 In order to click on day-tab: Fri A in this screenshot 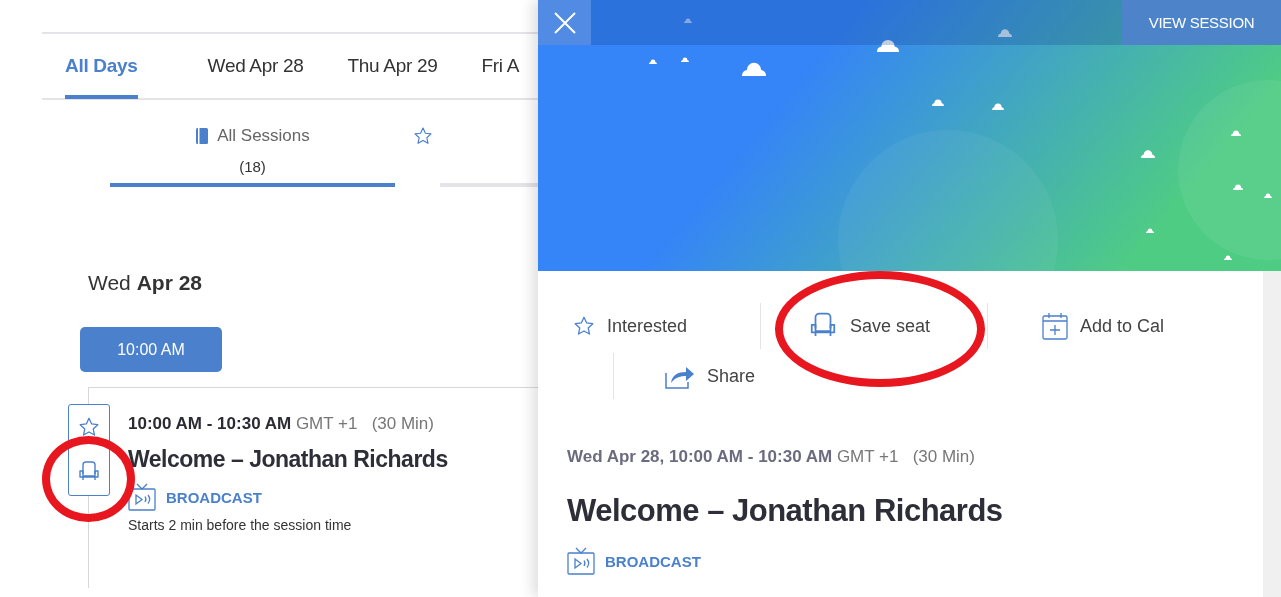, I will do `click(500, 66)`.